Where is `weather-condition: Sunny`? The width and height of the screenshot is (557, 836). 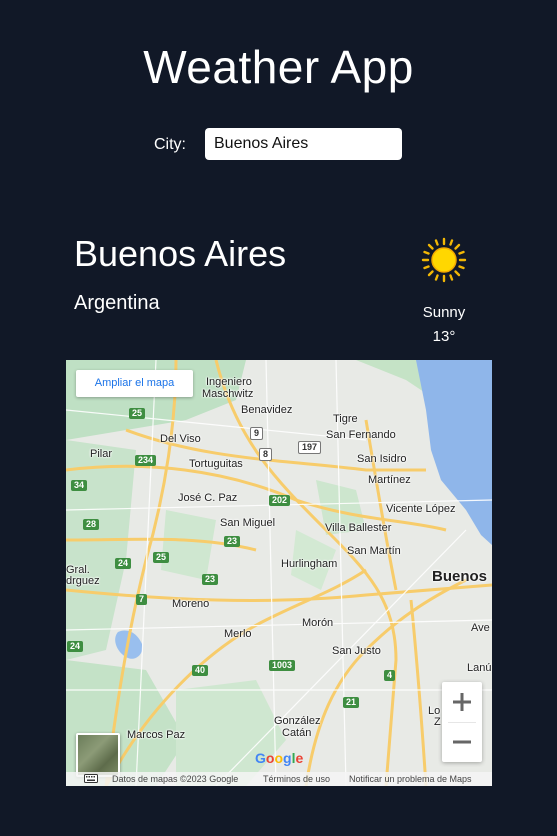
weather-condition: Sunny is located at coordinates (444, 312).